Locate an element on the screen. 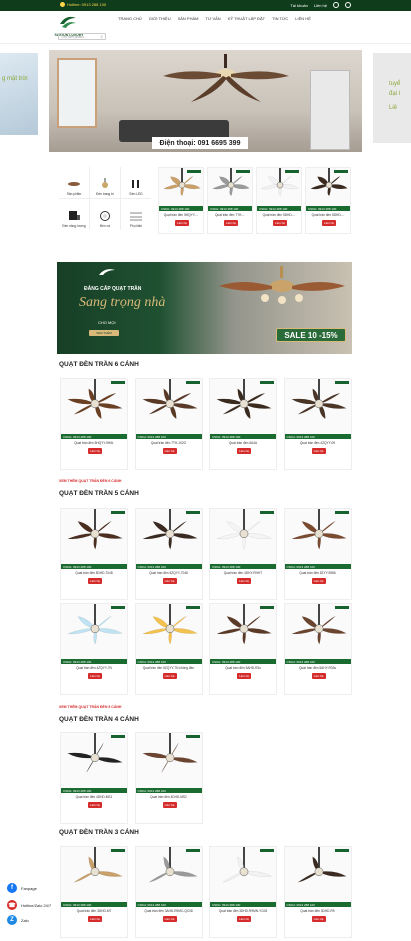 This screenshot has width=411, height=941. category-item: Đèn năng lượng is located at coordinates (74, 214).